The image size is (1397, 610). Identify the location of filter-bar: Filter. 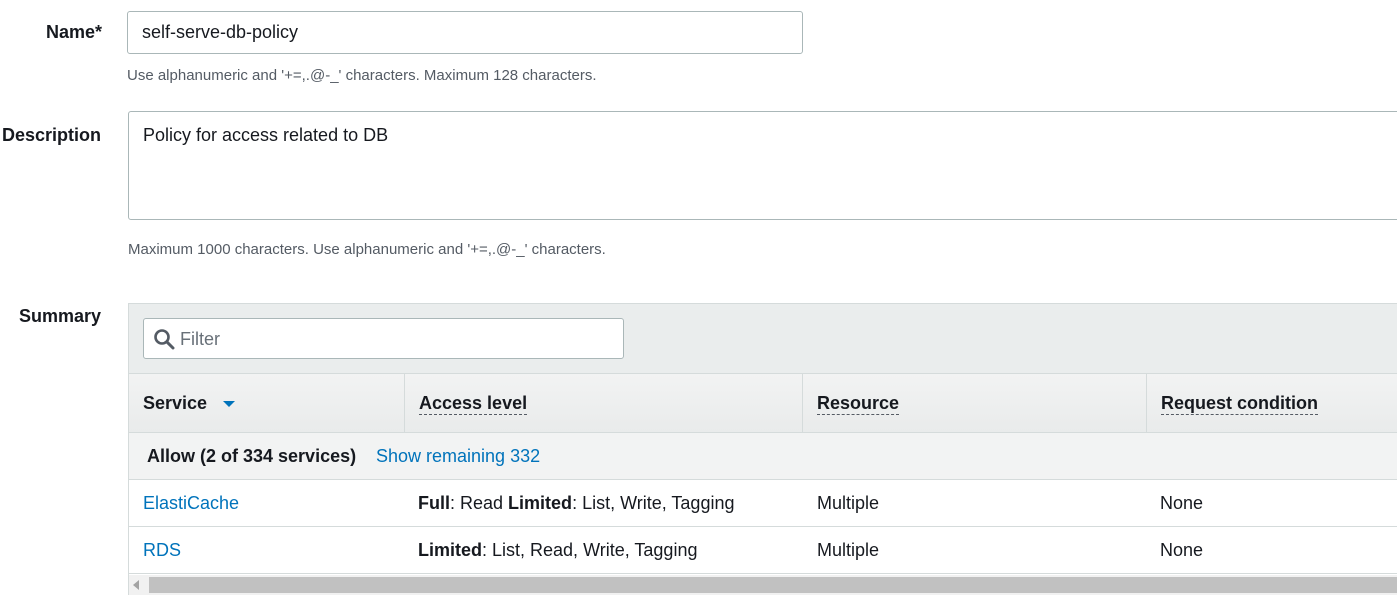
(763, 339).